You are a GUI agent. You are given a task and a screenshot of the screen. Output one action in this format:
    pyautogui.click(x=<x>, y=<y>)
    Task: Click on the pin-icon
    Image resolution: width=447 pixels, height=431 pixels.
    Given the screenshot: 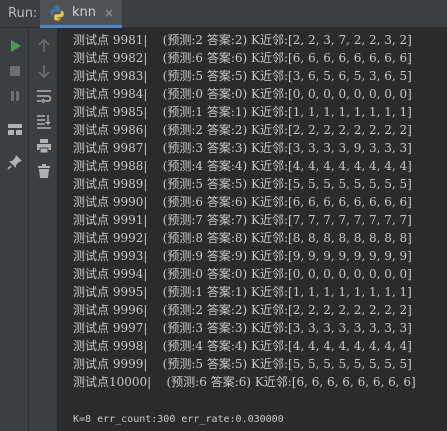 What is the action you would take?
    pyautogui.click(x=15, y=162)
    